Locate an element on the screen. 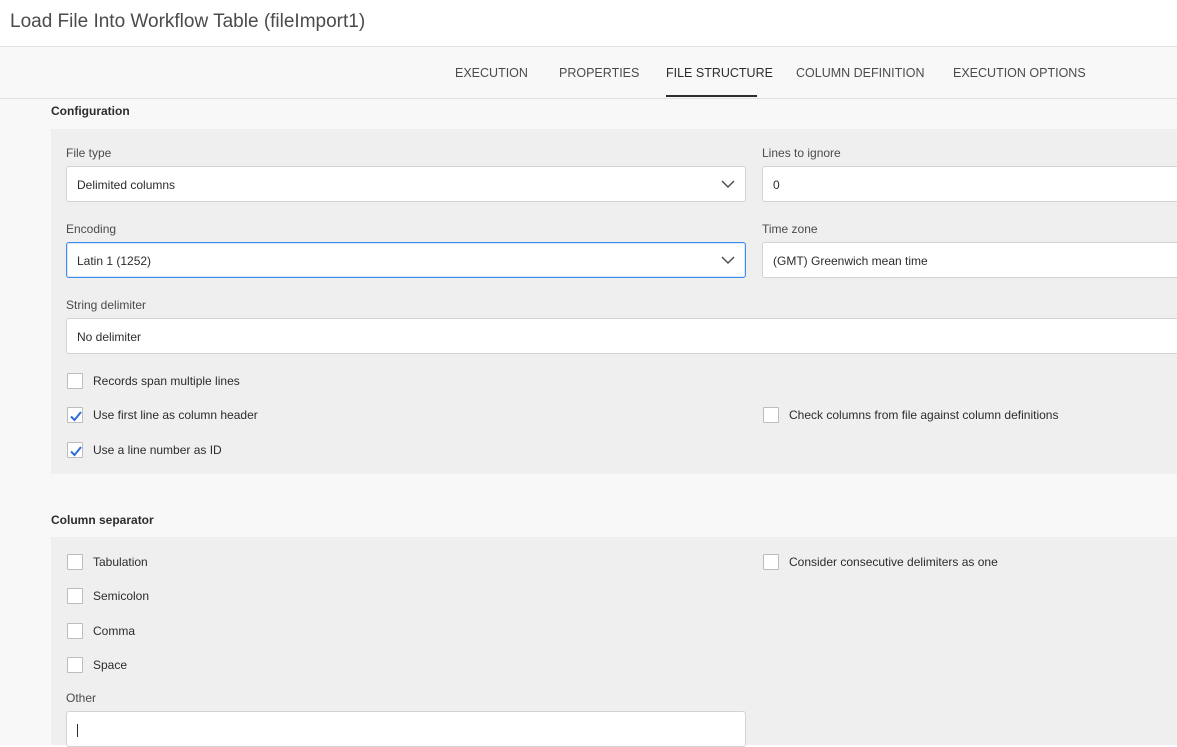  file-type-label: File type is located at coordinates (89, 153).